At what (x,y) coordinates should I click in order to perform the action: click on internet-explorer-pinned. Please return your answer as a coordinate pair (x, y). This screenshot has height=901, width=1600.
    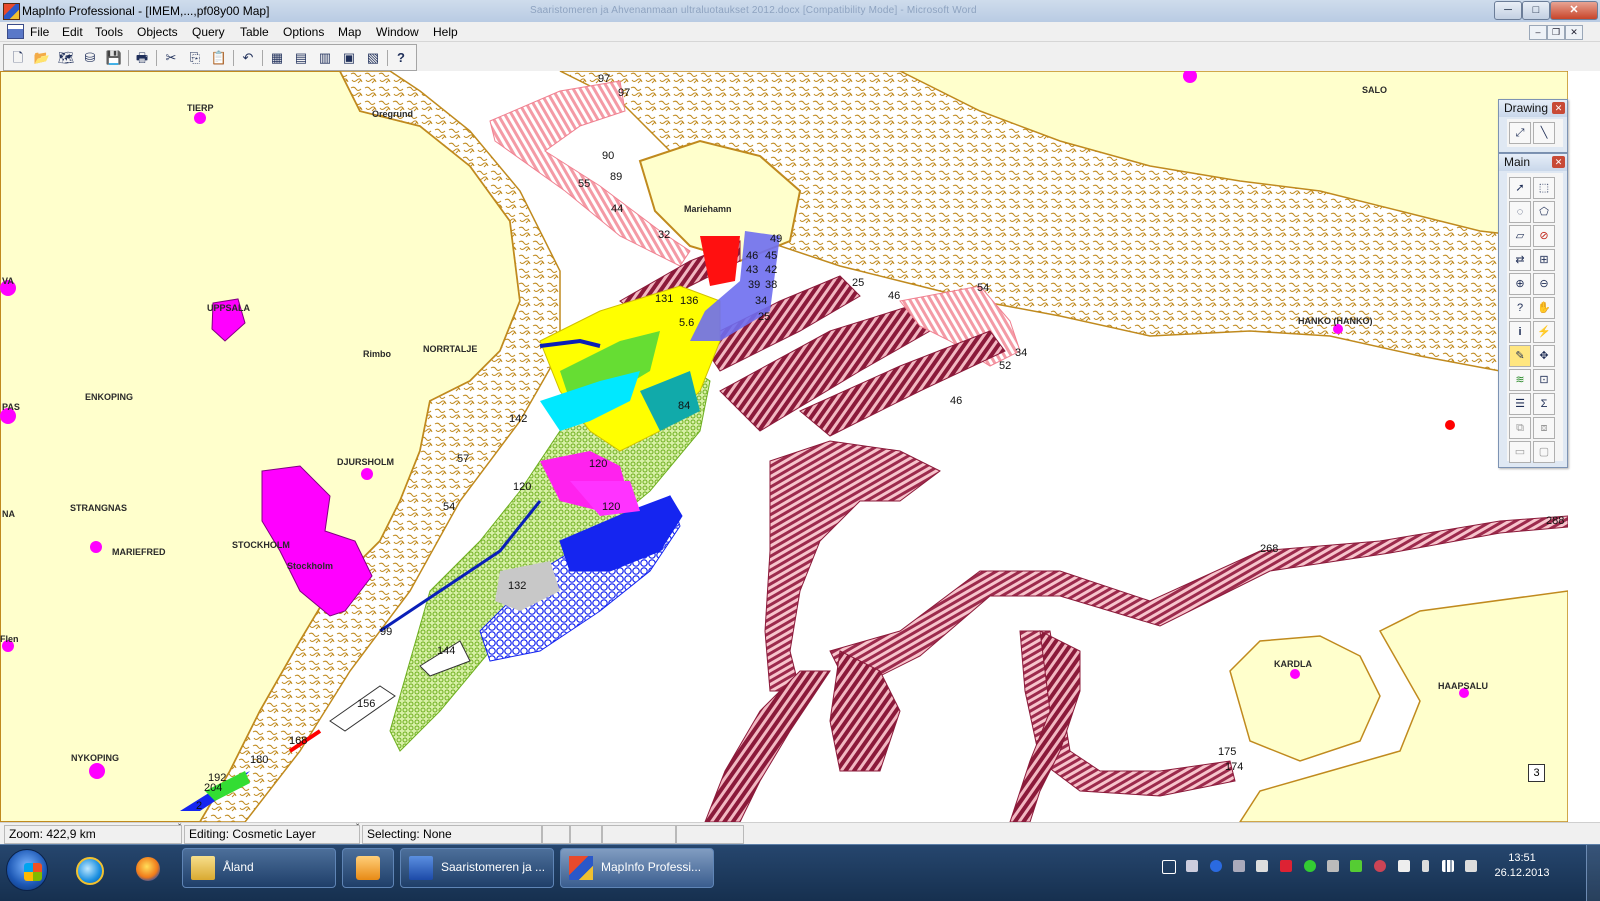
    Looking at the image, I should click on (88, 869).